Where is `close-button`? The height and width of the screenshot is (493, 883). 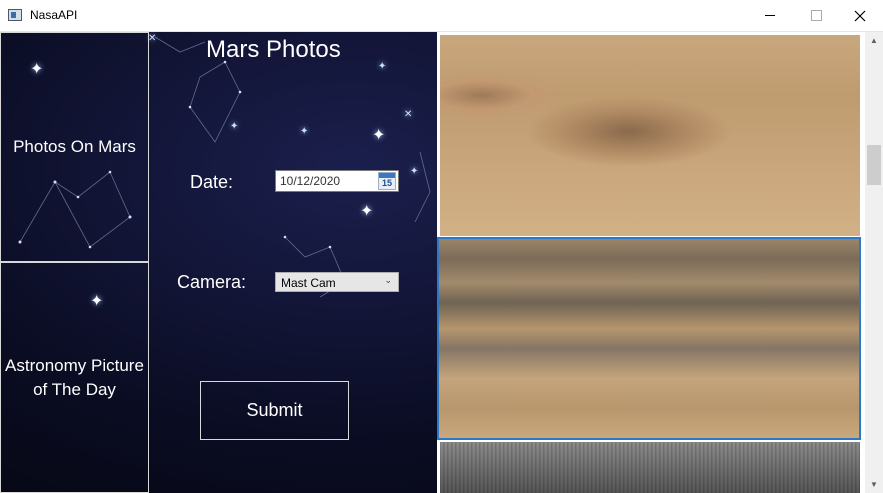
close-button is located at coordinates (860, 15).